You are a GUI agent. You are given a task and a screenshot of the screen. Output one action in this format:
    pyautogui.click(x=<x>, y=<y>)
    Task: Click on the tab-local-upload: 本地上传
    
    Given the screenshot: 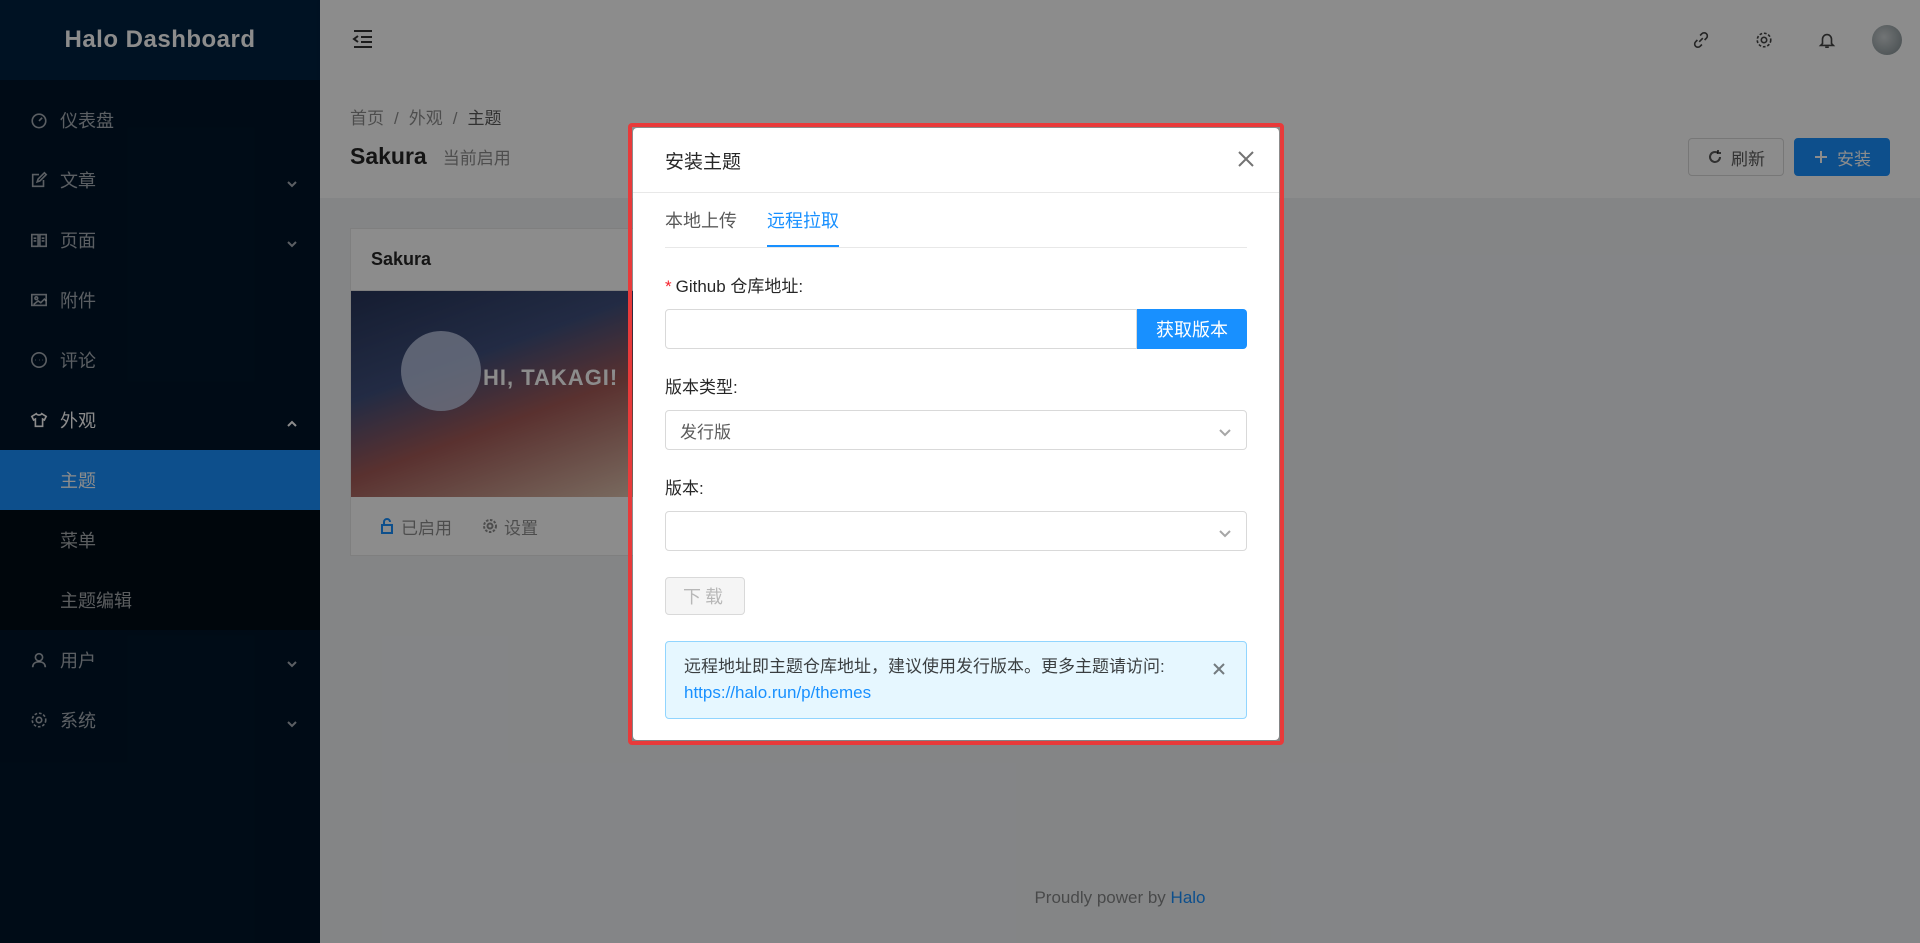 What is the action you would take?
    pyautogui.click(x=701, y=227)
    